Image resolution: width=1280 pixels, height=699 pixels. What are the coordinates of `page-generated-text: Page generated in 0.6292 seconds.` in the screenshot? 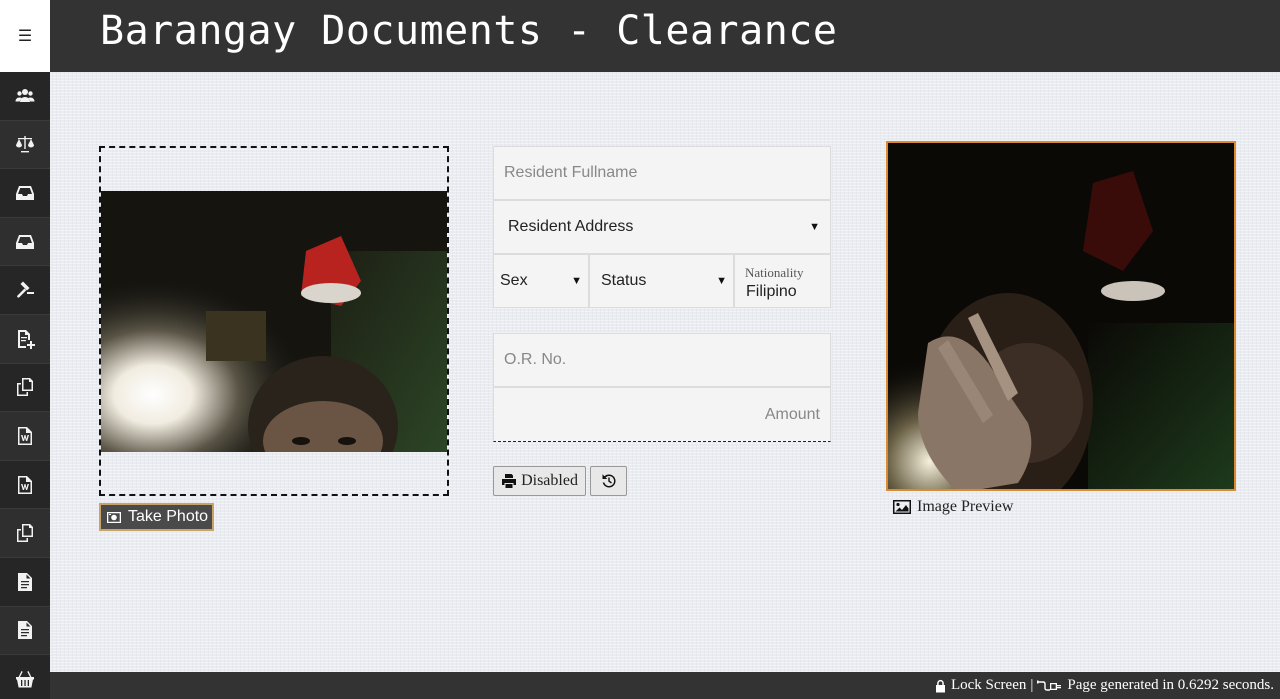 It's located at (1170, 685).